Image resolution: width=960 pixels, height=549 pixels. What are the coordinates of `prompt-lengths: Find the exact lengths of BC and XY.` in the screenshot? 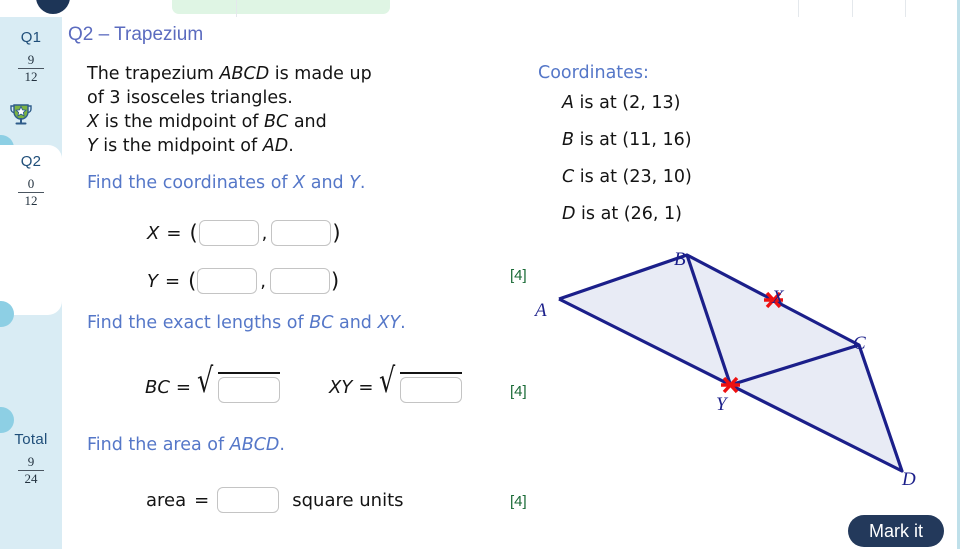 It's located at (246, 323).